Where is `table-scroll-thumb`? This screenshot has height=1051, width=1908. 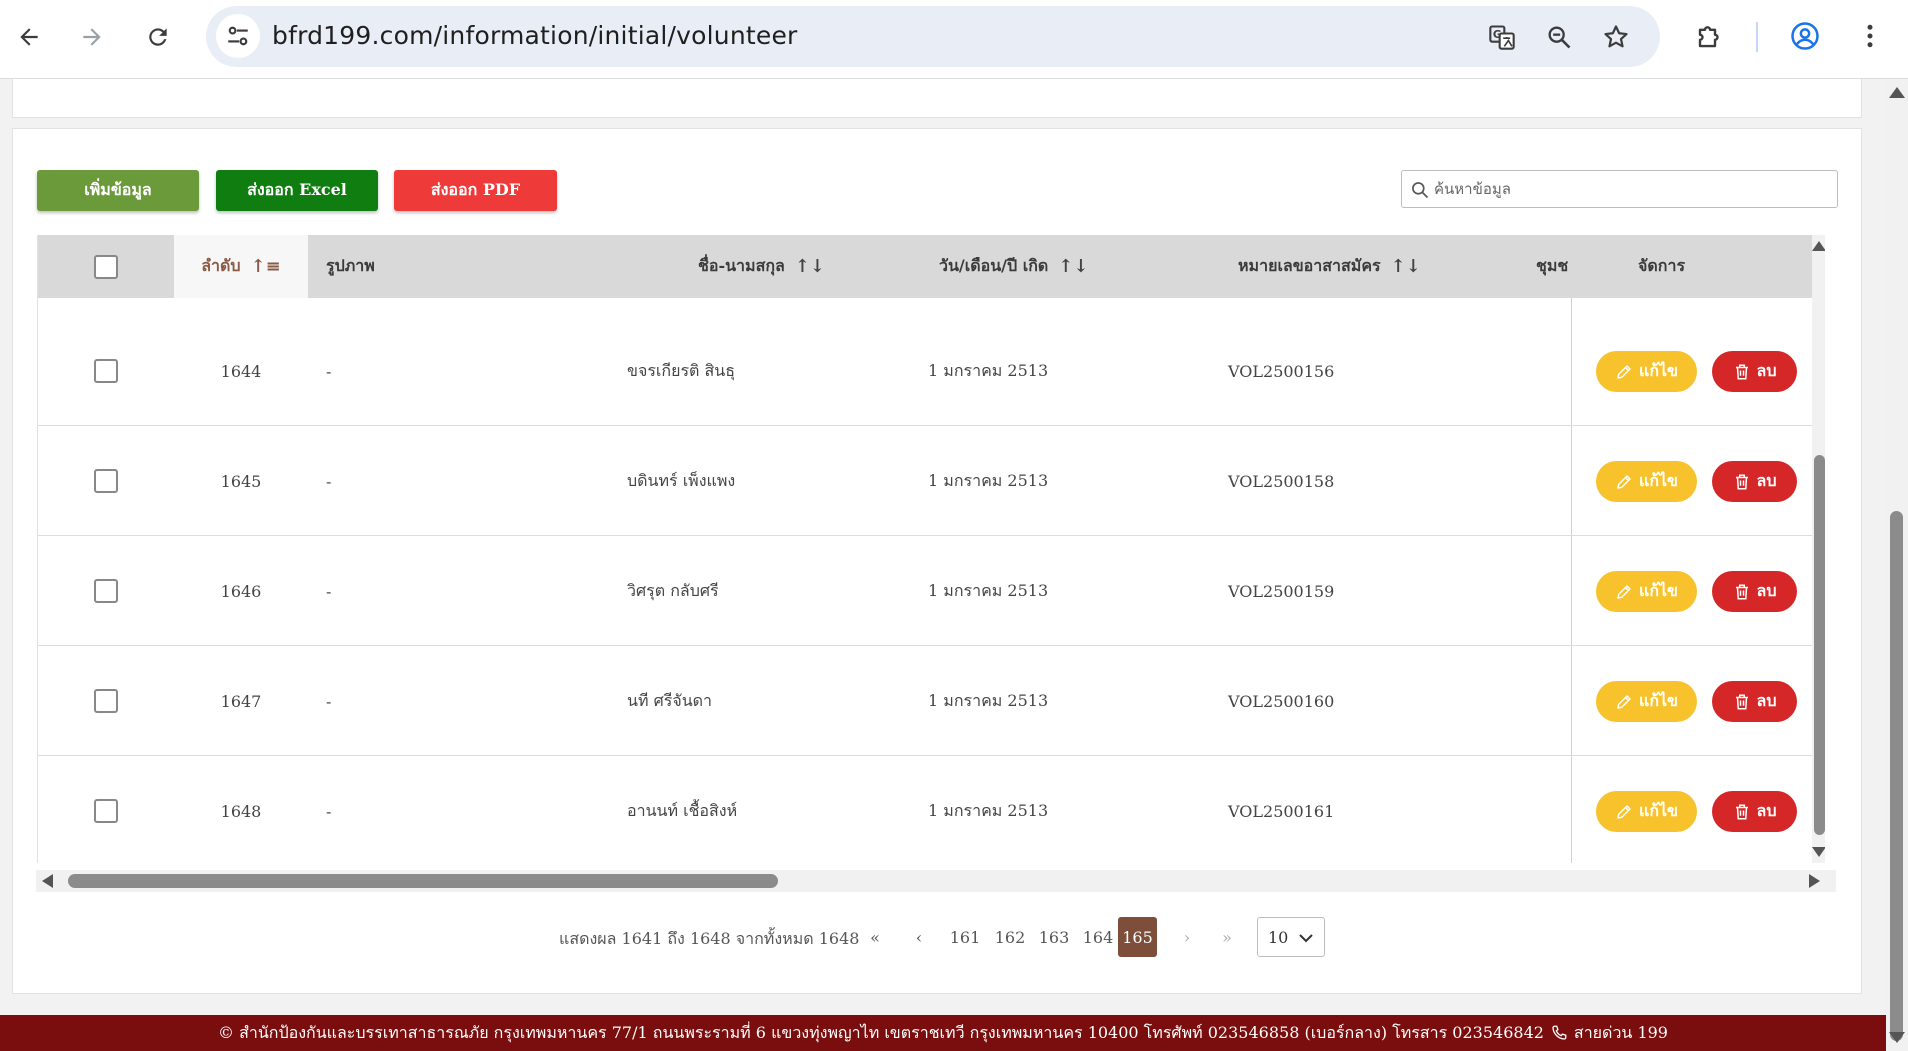 table-scroll-thumb is located at coordinates (1819, 645).